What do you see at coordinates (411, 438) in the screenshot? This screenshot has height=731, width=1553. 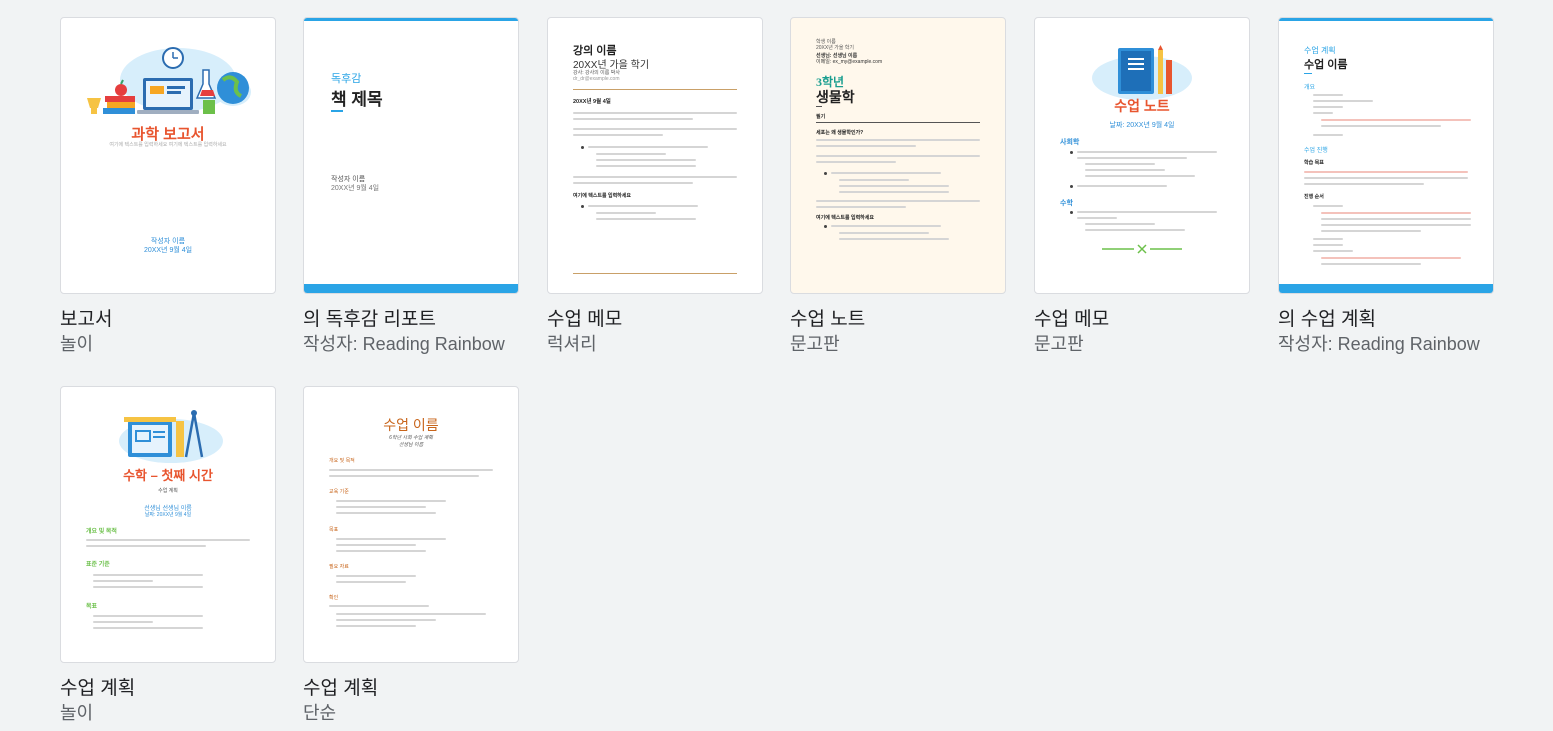 I see `preview-sub1: 6학년 사회 수업 계획` at bounding box center [411, 438].